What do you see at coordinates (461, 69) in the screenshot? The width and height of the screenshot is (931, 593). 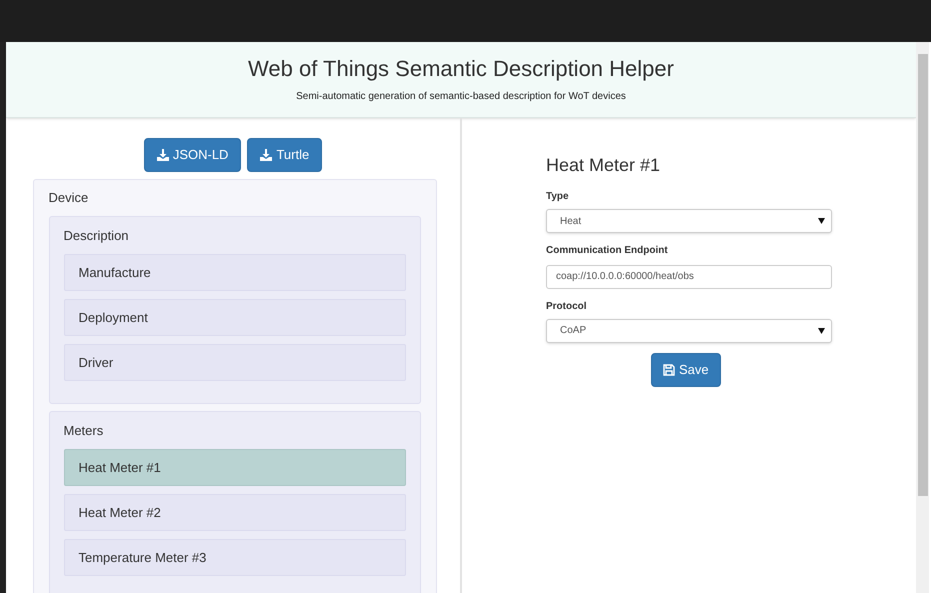 I see `page-title: Web of Things Semantic Description Helper` at bounding box center [461, 69].